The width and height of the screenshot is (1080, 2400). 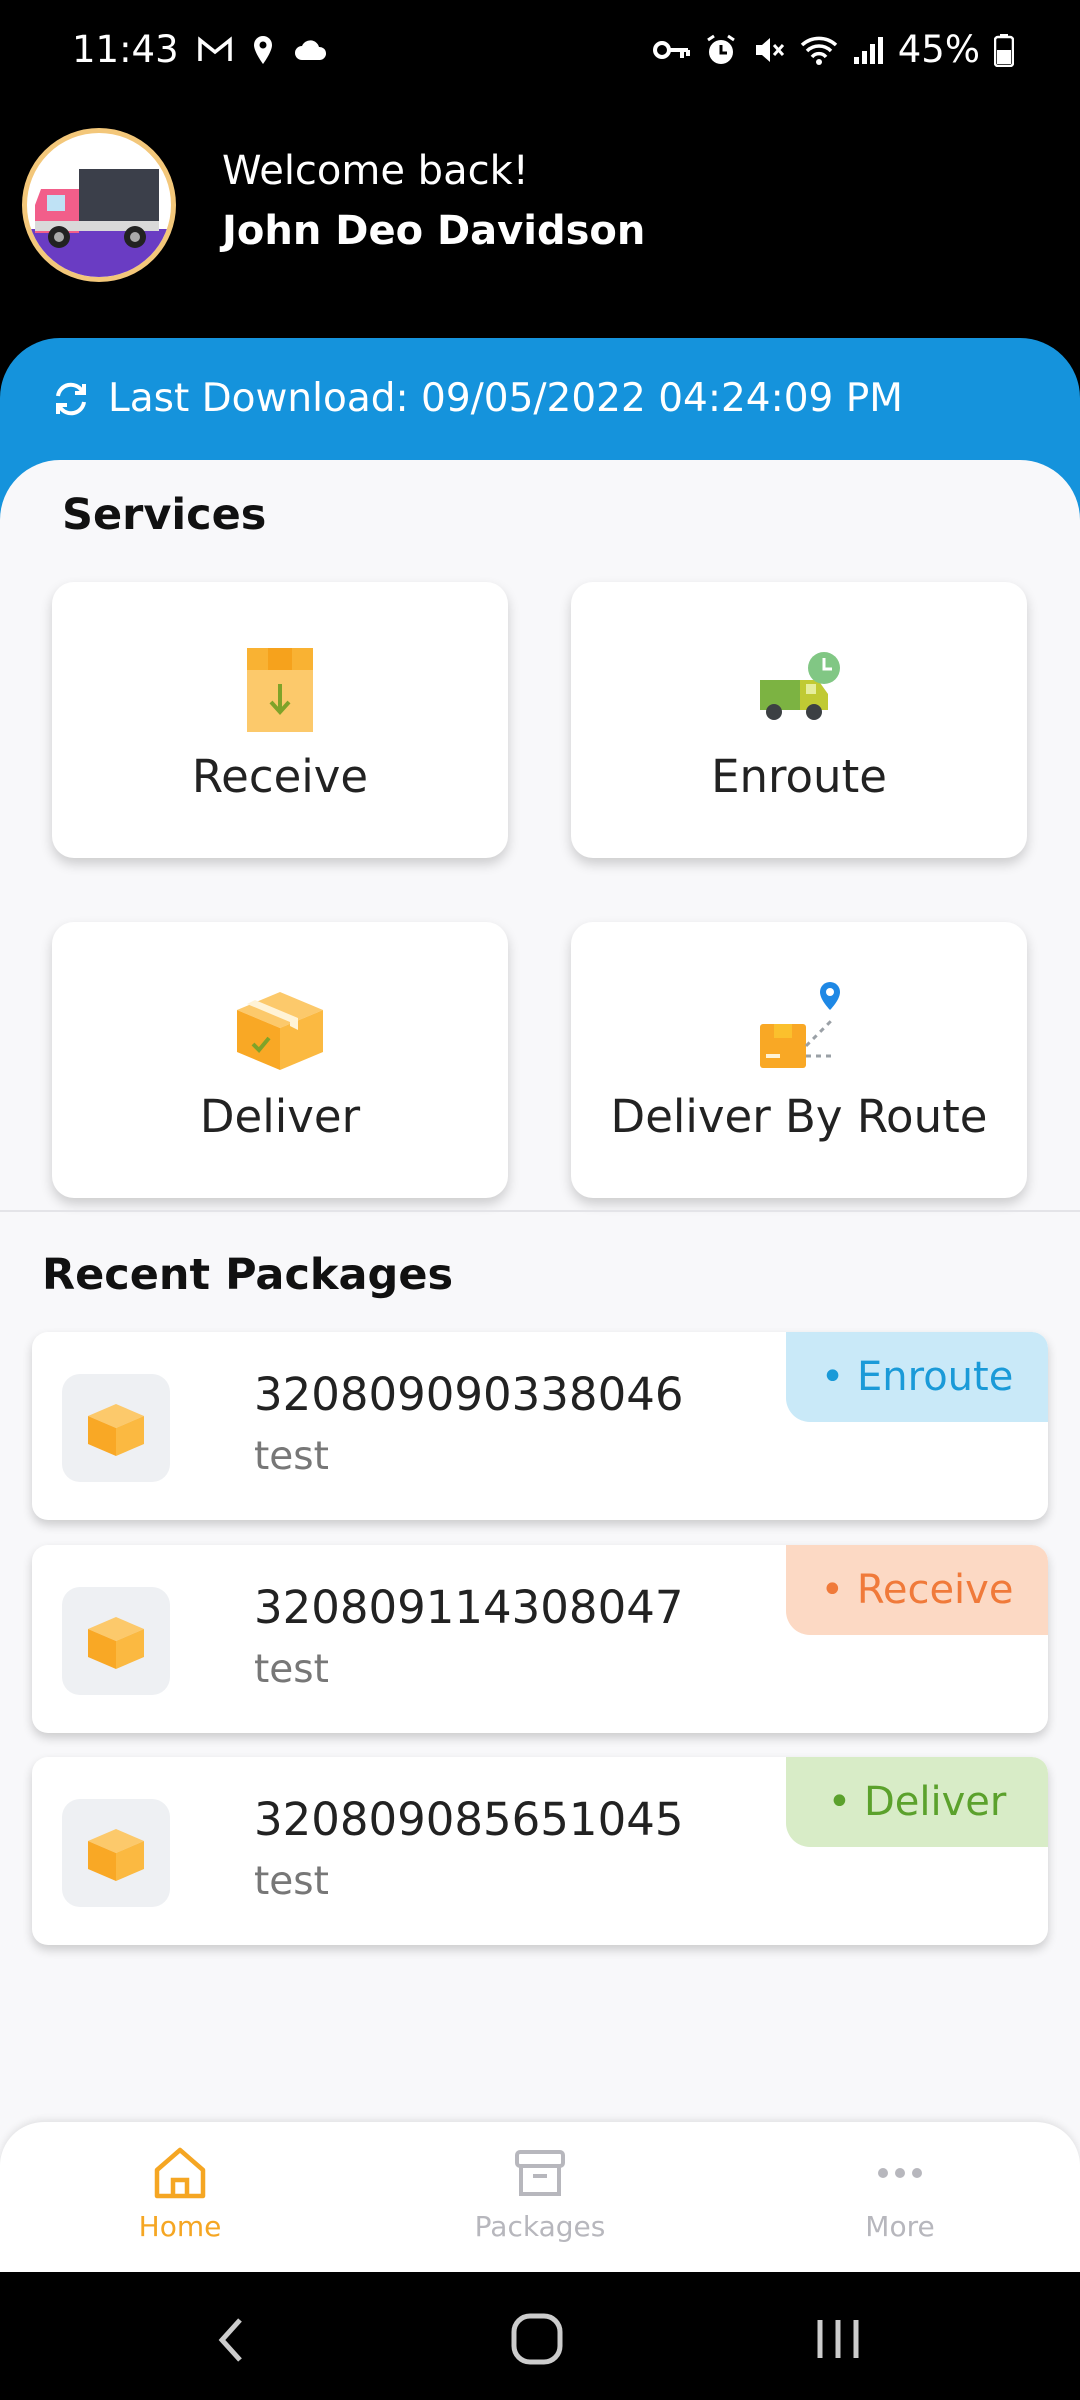 I want to click on service-label: Deliver By Route, so click(x=799, y=1116).